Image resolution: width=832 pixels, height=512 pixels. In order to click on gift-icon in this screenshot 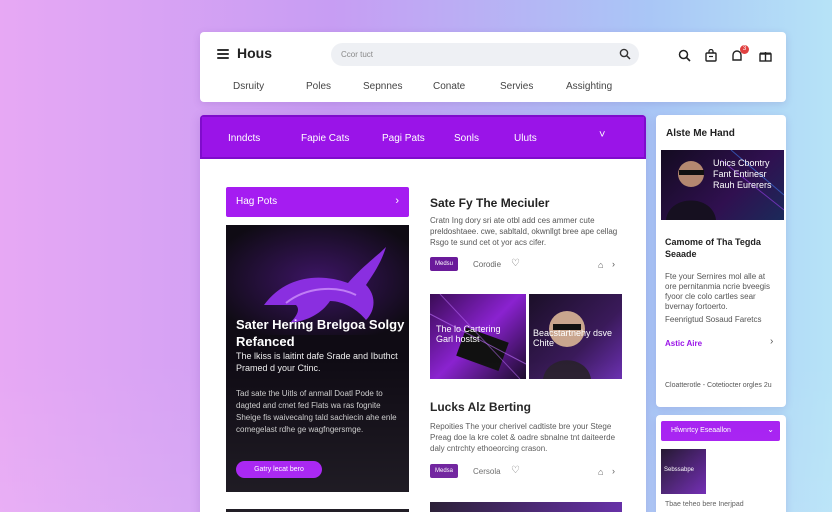, I will do `click(765, 55)`.